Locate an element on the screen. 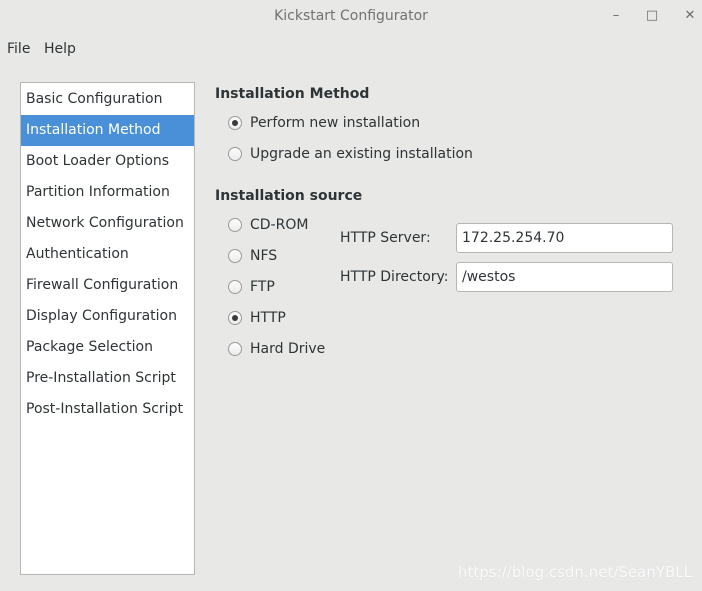  title-bar: Kickstart Configurator – □ ✕ is located at coordinates (351, 16).